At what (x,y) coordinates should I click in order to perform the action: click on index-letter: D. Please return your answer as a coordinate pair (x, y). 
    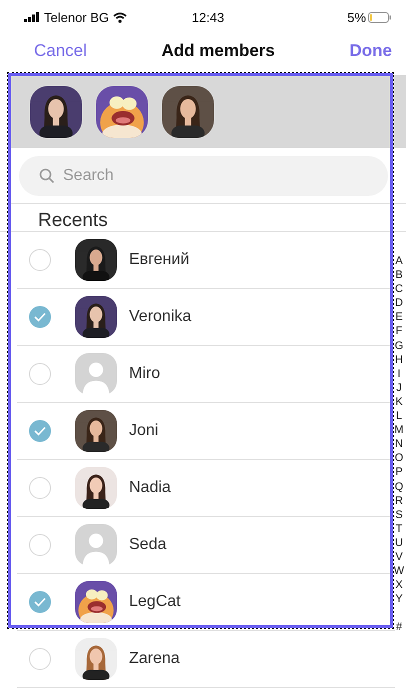
    Looking at the image, I should click on (399, 303).